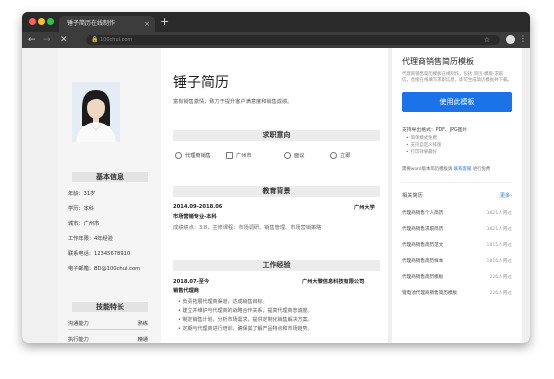  What do you see at coordinates (412, 196) in the screenshot?
I see `related-resumes-title: 相关简历` at bounding box center [412, 196].